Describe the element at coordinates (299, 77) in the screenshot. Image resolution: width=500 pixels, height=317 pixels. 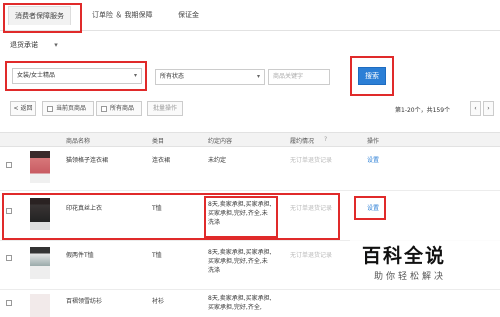
I see `keyword-input: 商品关键字` at that location.